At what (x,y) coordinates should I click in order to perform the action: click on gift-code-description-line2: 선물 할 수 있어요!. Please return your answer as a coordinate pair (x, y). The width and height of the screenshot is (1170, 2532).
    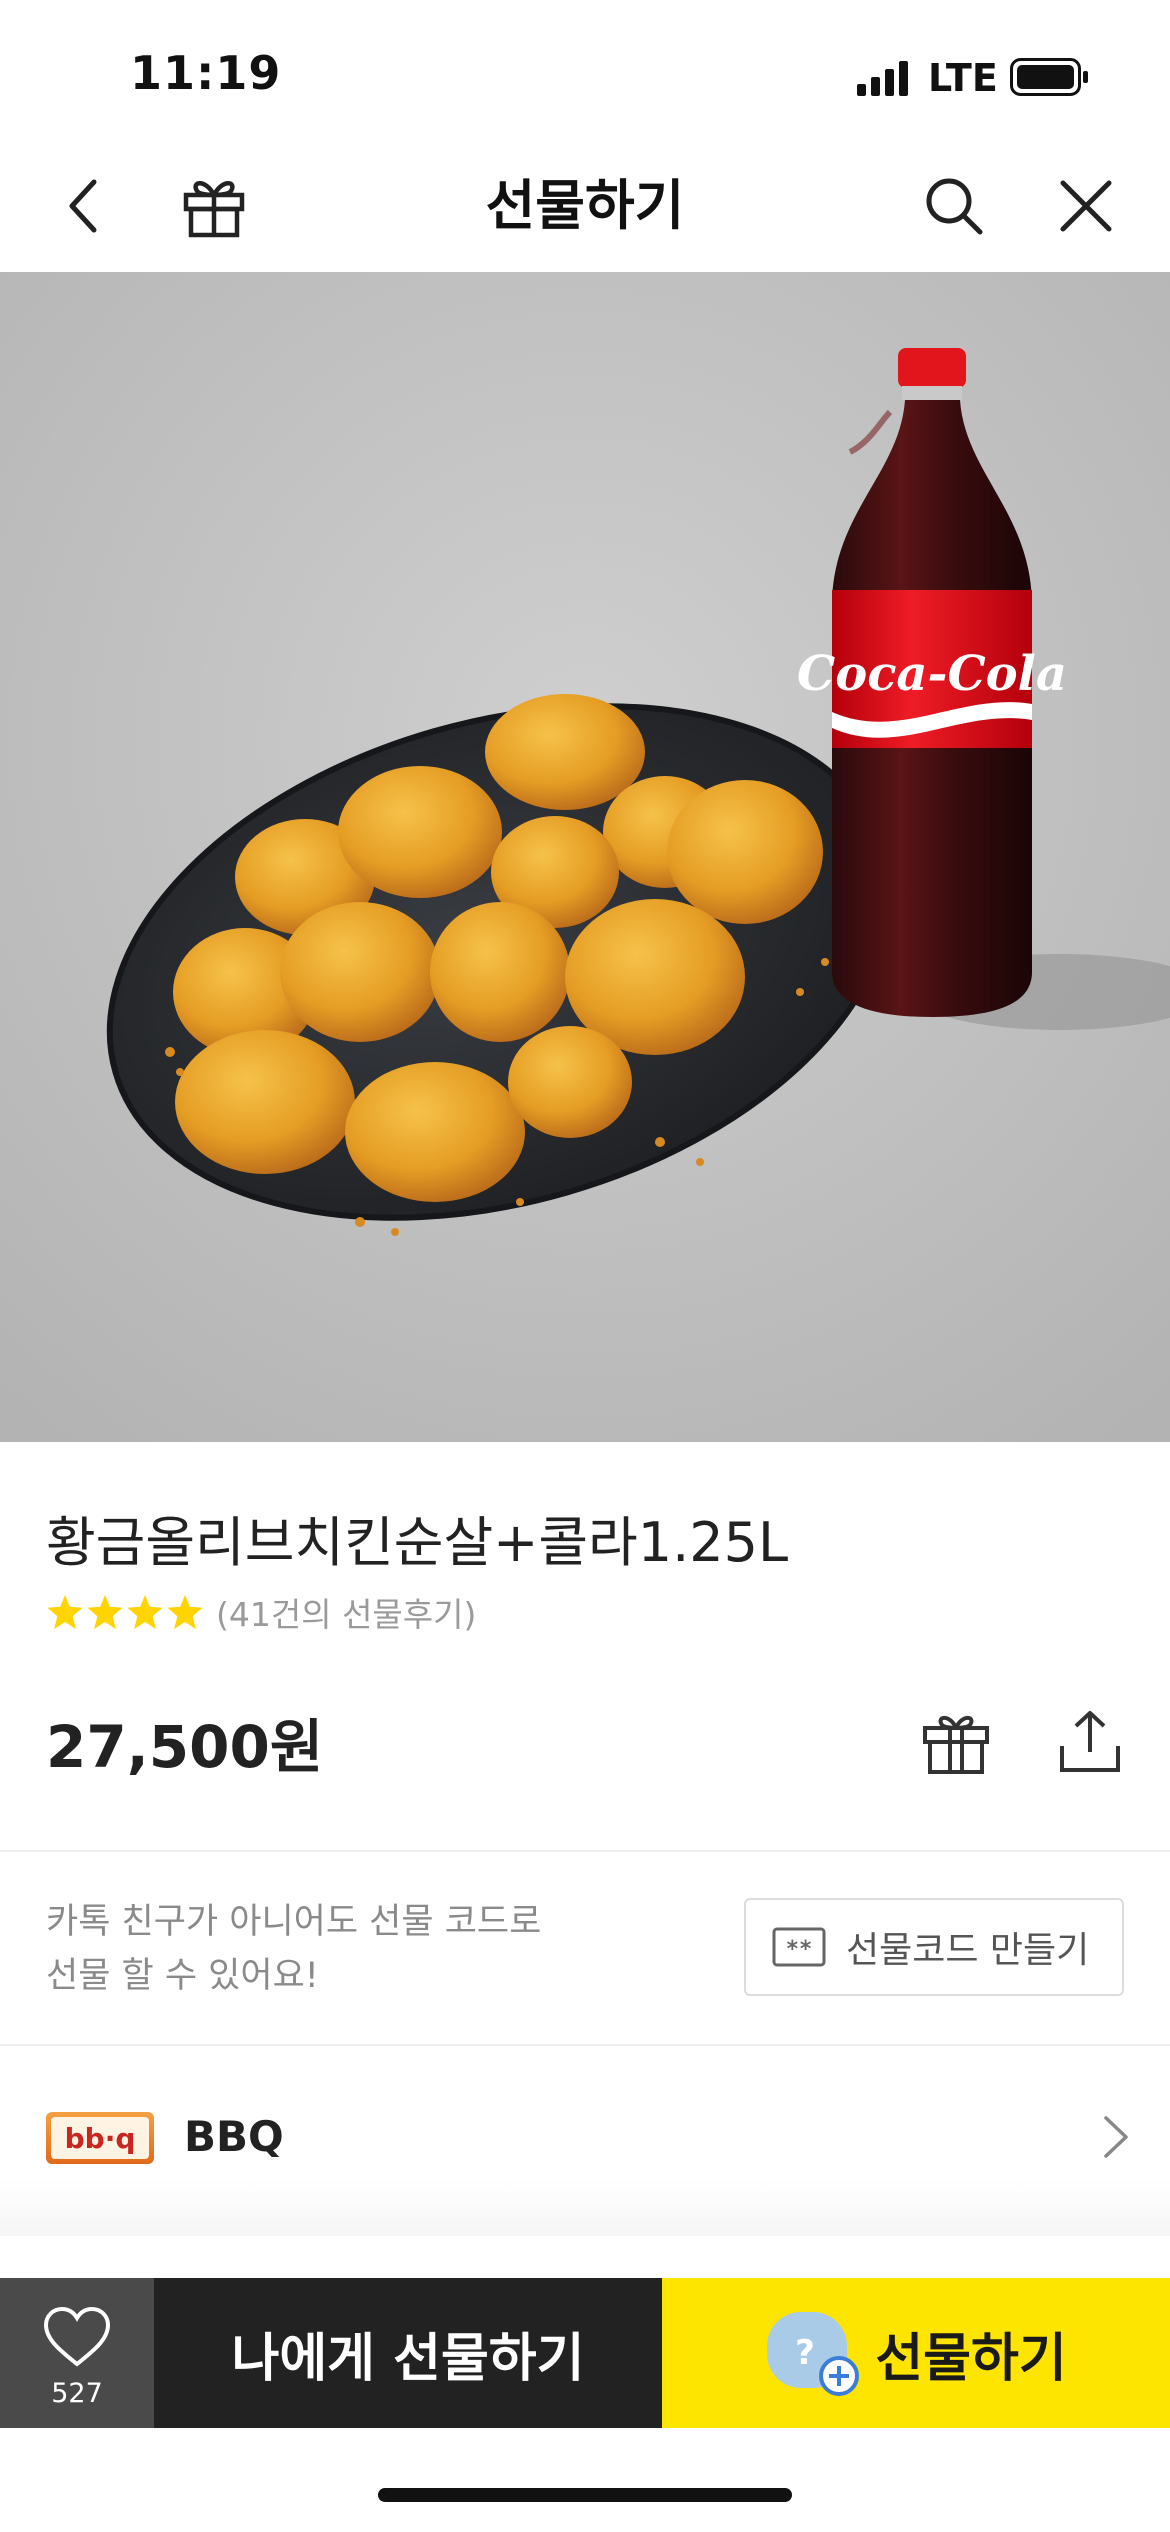
    Looking at the image, I should click on (182, 1976).